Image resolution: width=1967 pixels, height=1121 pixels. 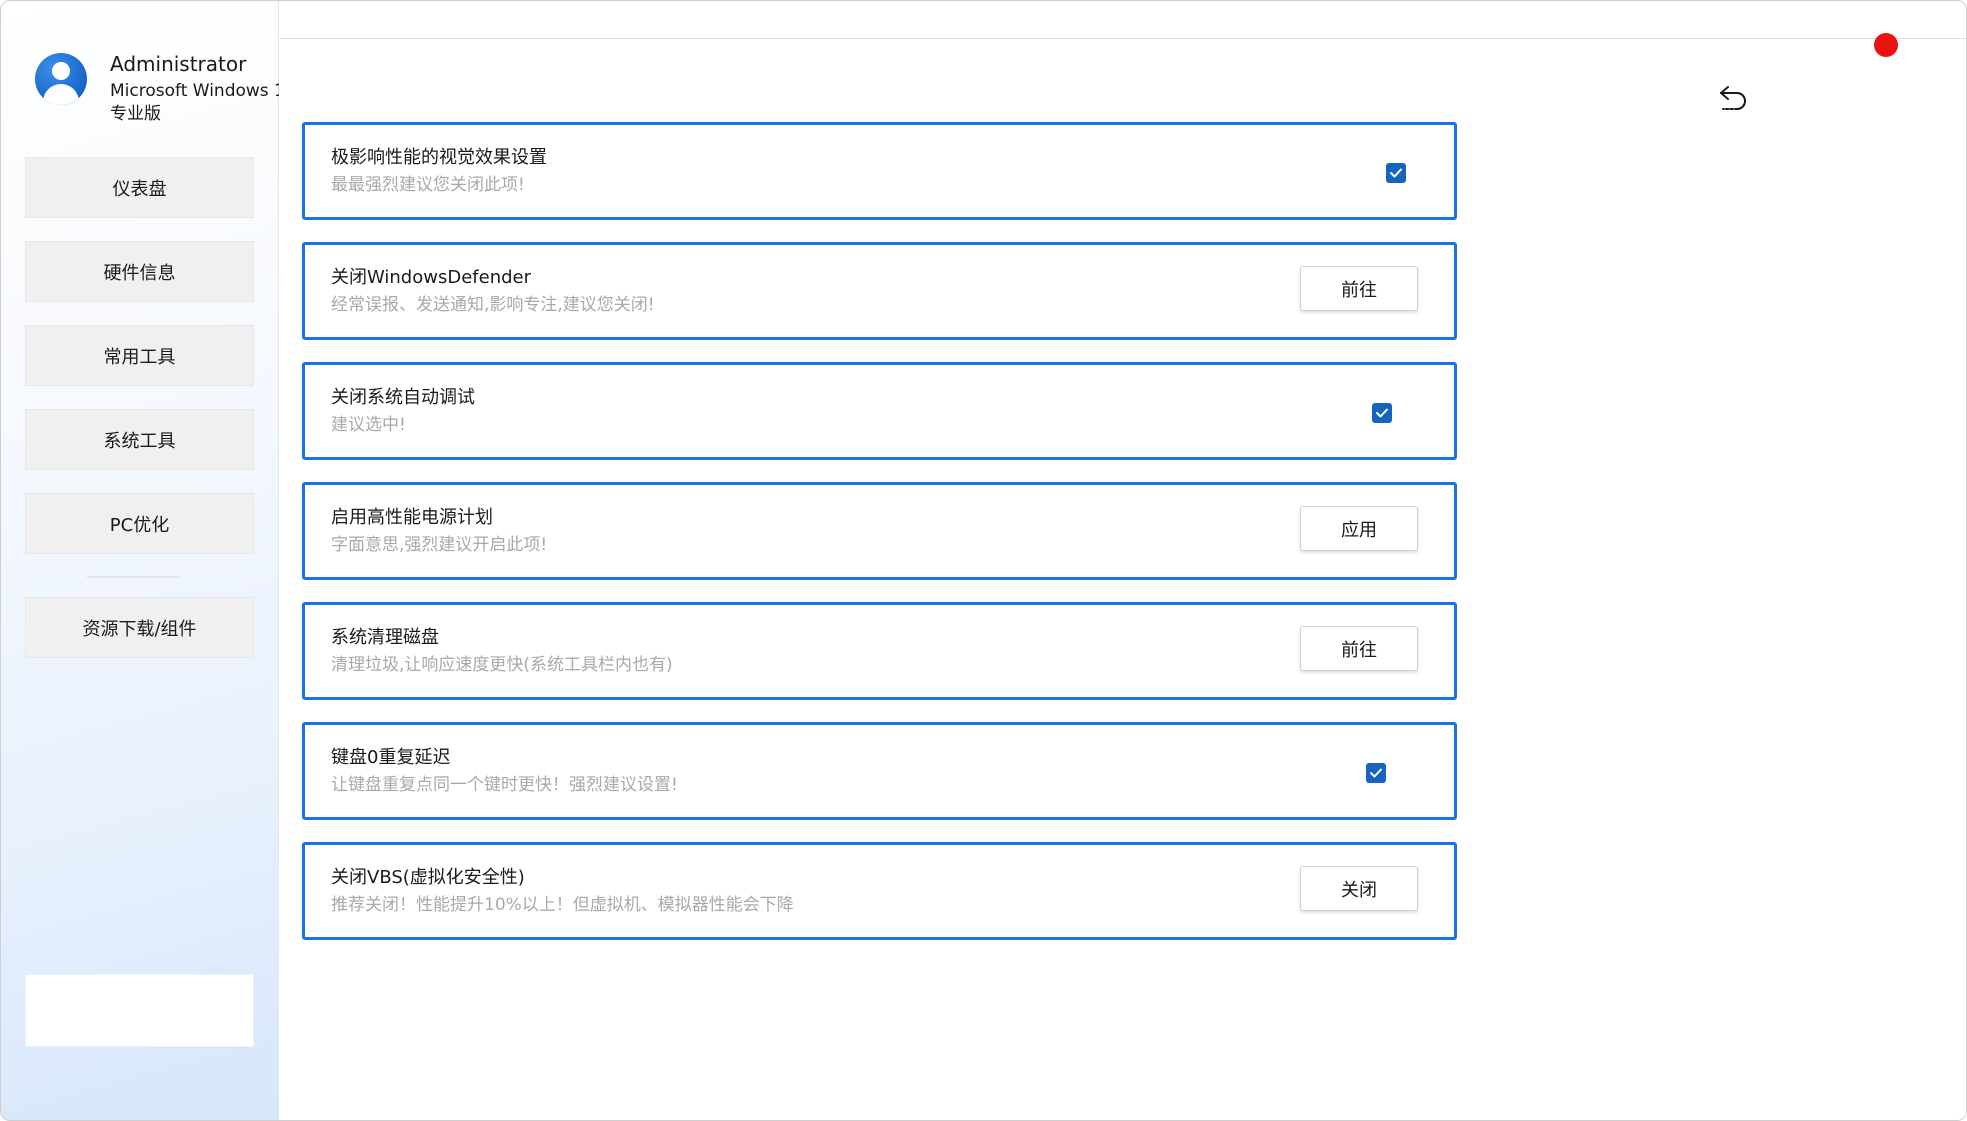 I want to click on setting-description: 建议选中!, so click(x=368, y=425).